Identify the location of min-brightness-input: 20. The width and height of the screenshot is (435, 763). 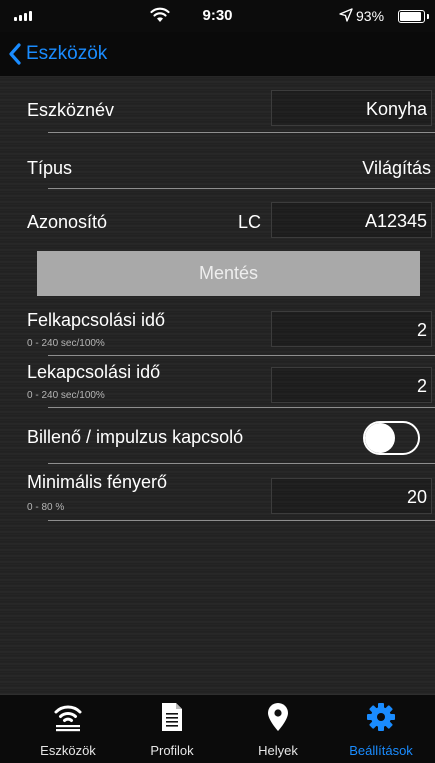
(351, 496).